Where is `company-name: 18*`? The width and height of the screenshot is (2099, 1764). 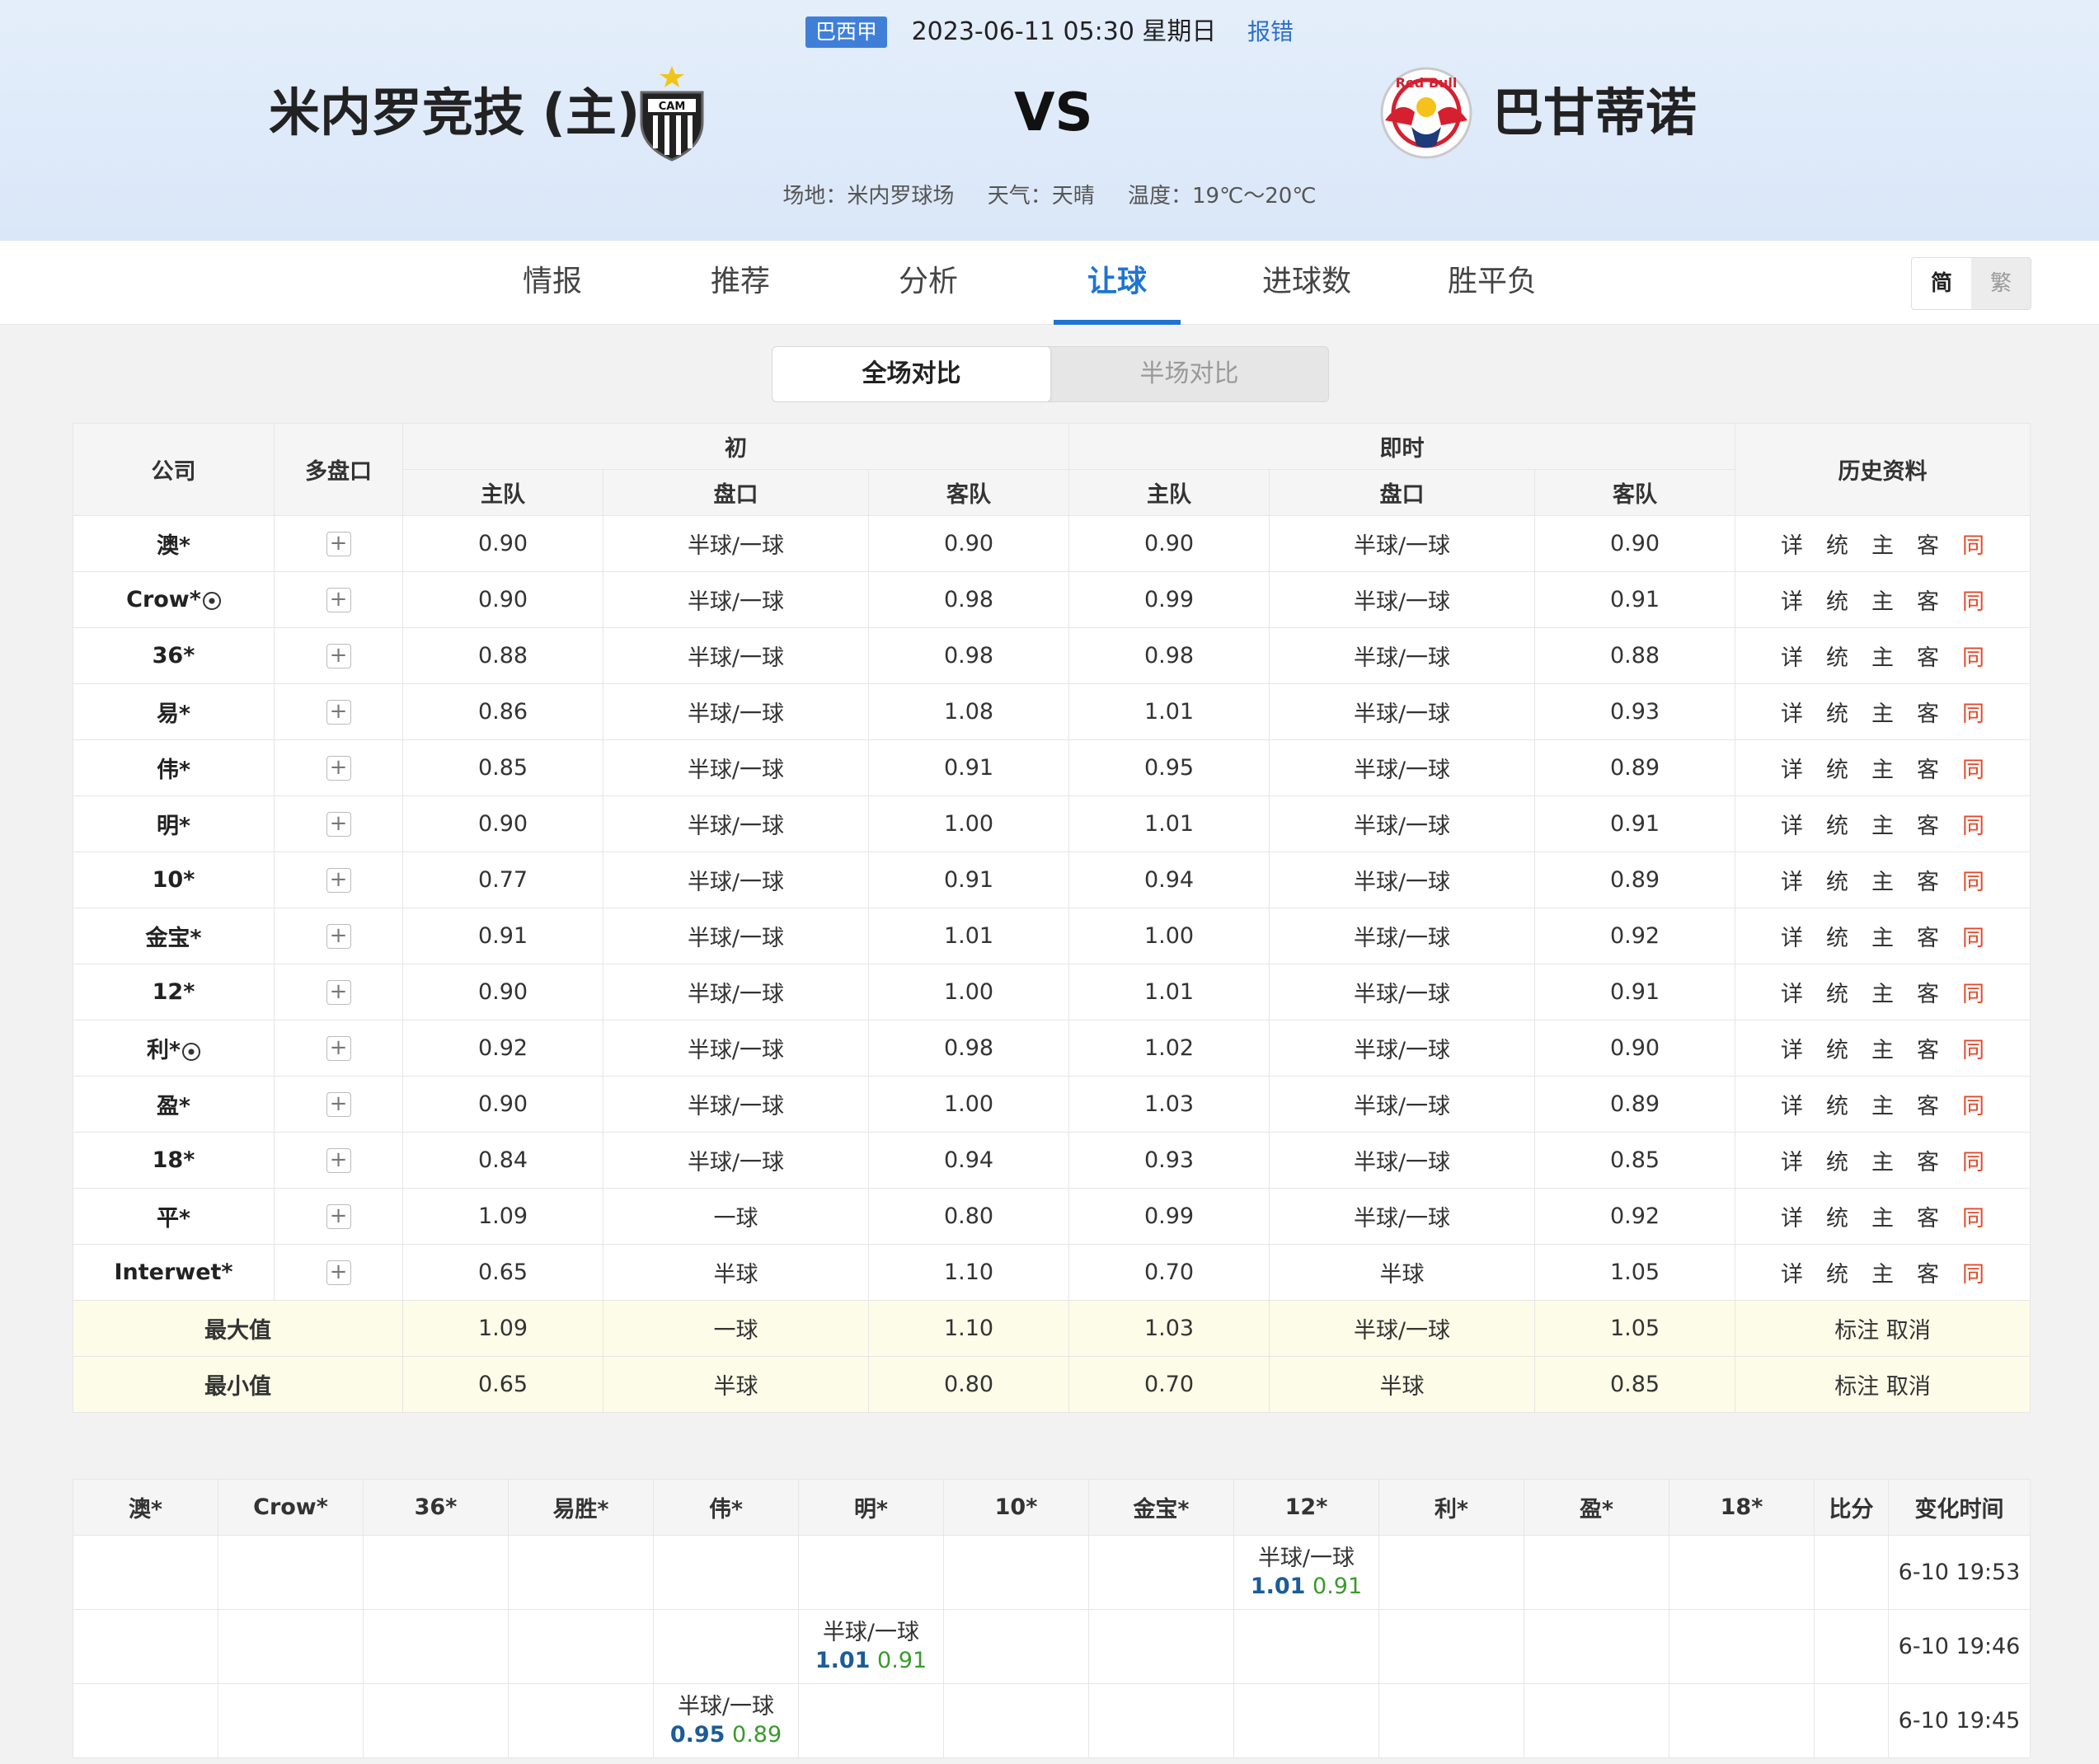 company-name: 18* is located at coordinates (174, 1160).